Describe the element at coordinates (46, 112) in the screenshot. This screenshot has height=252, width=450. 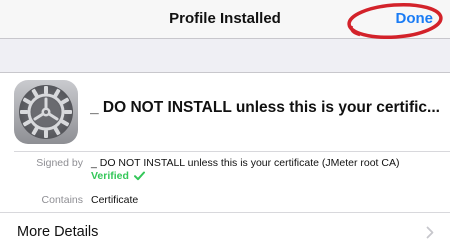
I see `settings-gear-icon` at that location.